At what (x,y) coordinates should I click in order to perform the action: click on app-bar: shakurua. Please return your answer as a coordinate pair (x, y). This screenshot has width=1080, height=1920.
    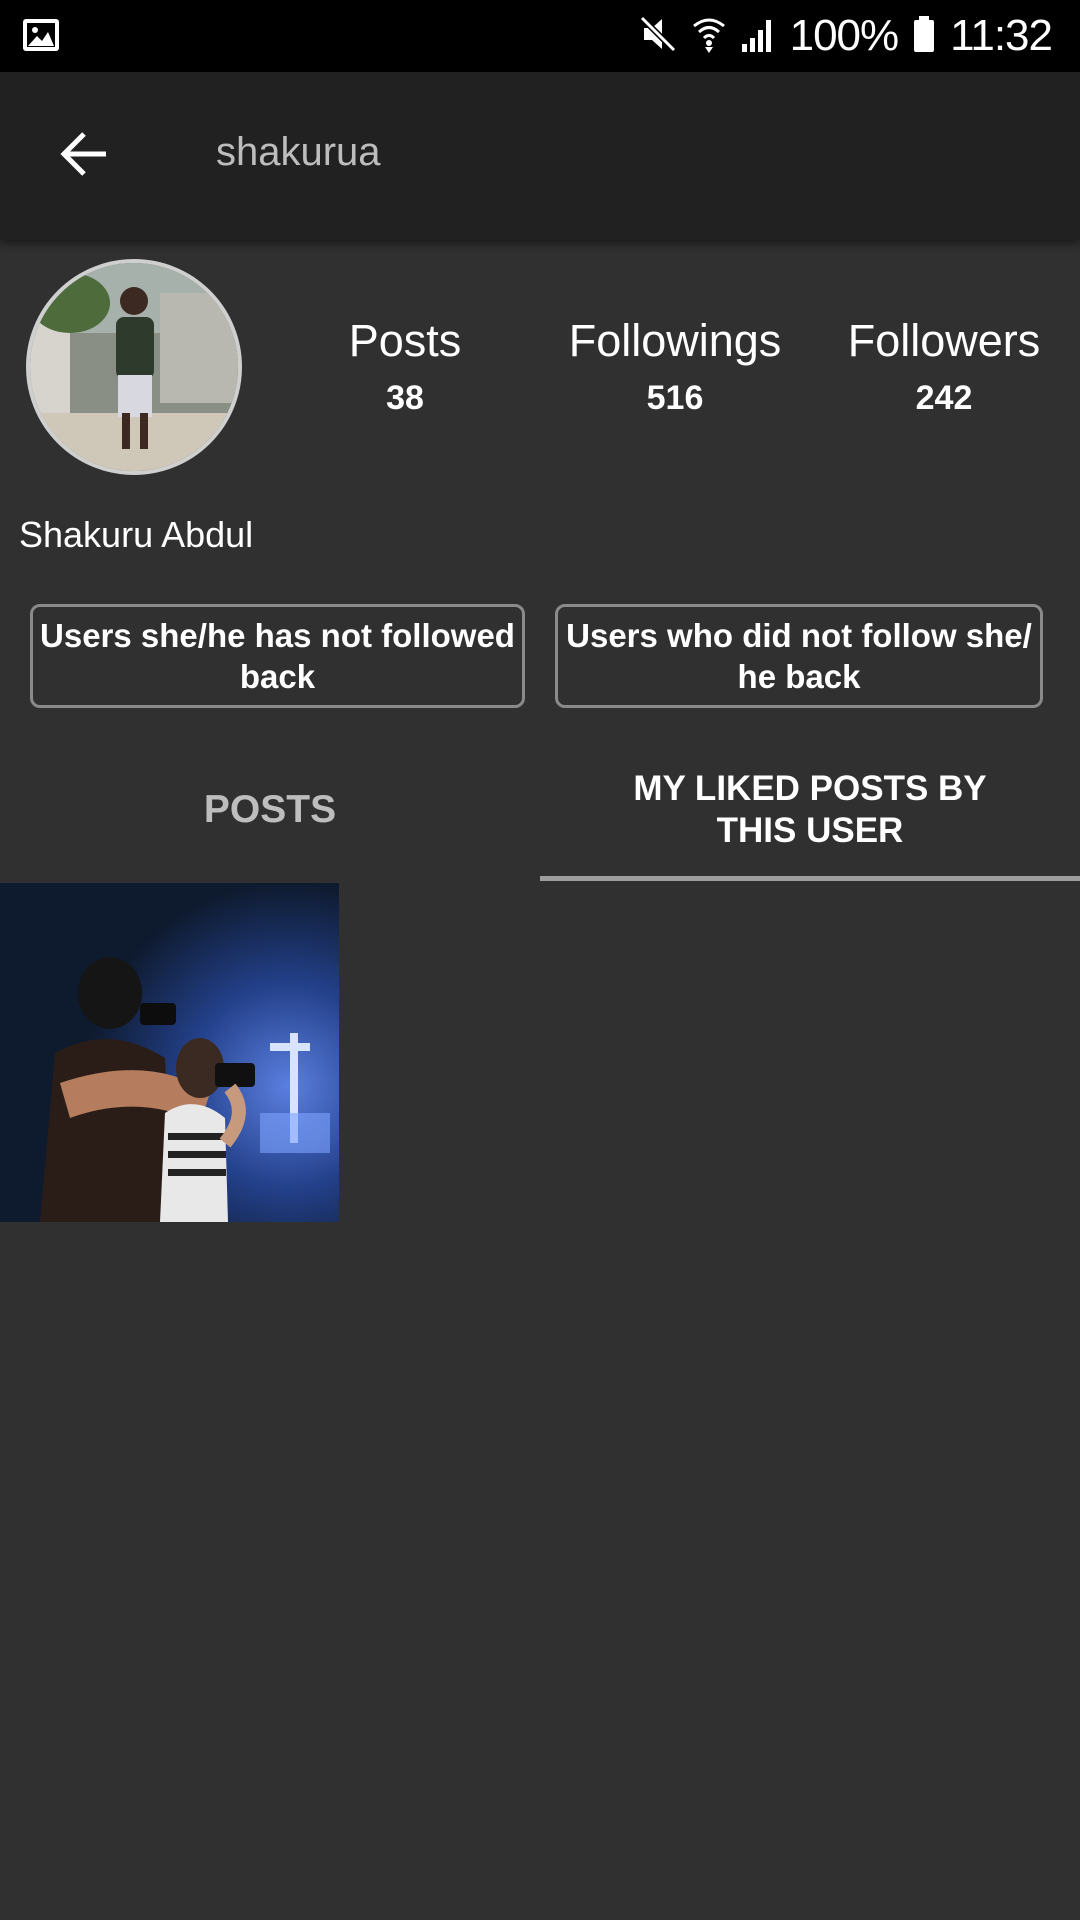
    Looking at the image, I should click on (540, 156).